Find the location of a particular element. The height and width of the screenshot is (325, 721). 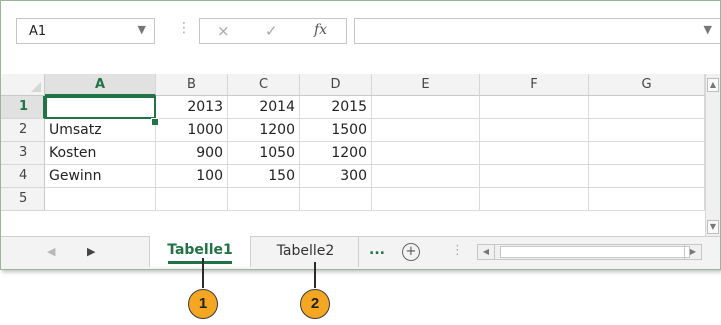

cell-e1 is located at coordinates (426, 107).